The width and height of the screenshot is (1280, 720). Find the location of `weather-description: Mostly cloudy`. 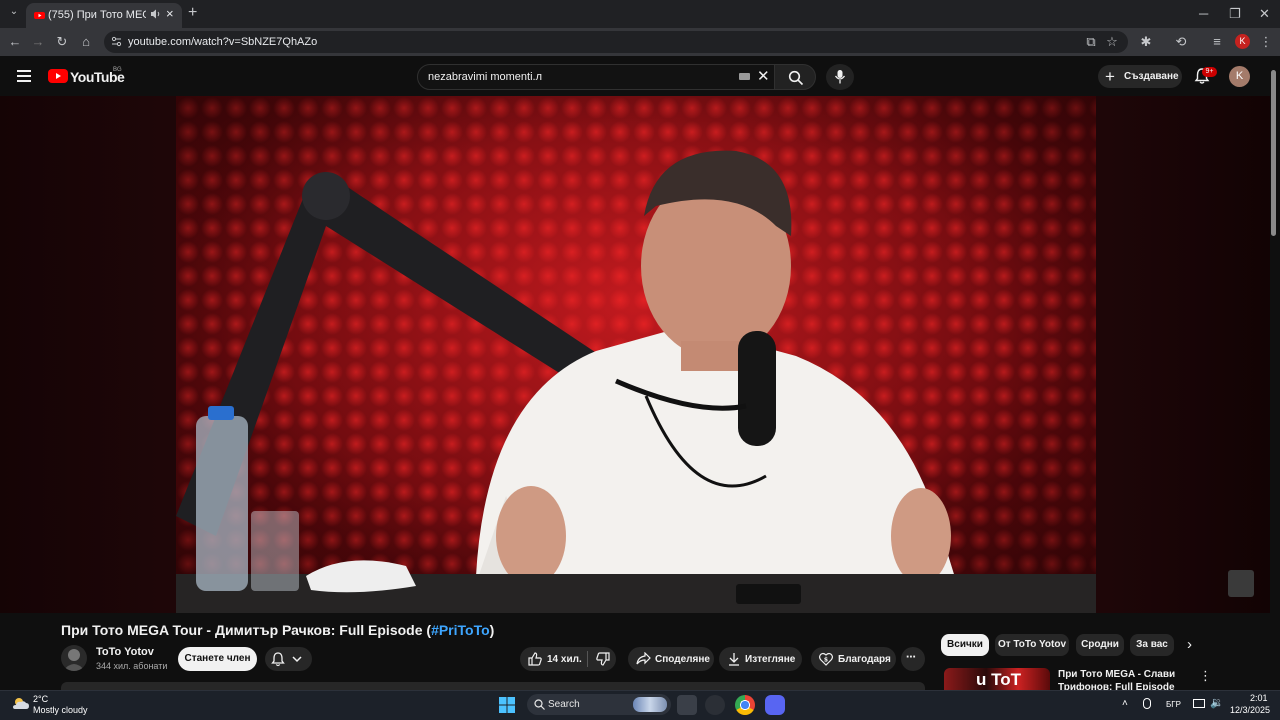

weather-description: Mostly cloudy is located at coordinates (60, 710).